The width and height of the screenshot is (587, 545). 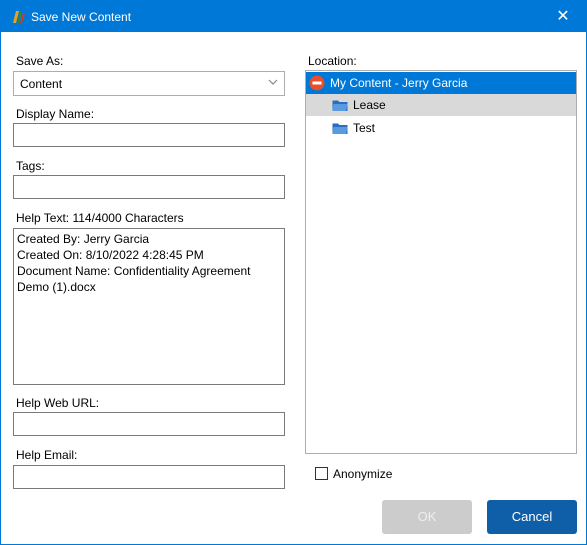 I want to click on ok-button: OK, so click(x=427, y=517).